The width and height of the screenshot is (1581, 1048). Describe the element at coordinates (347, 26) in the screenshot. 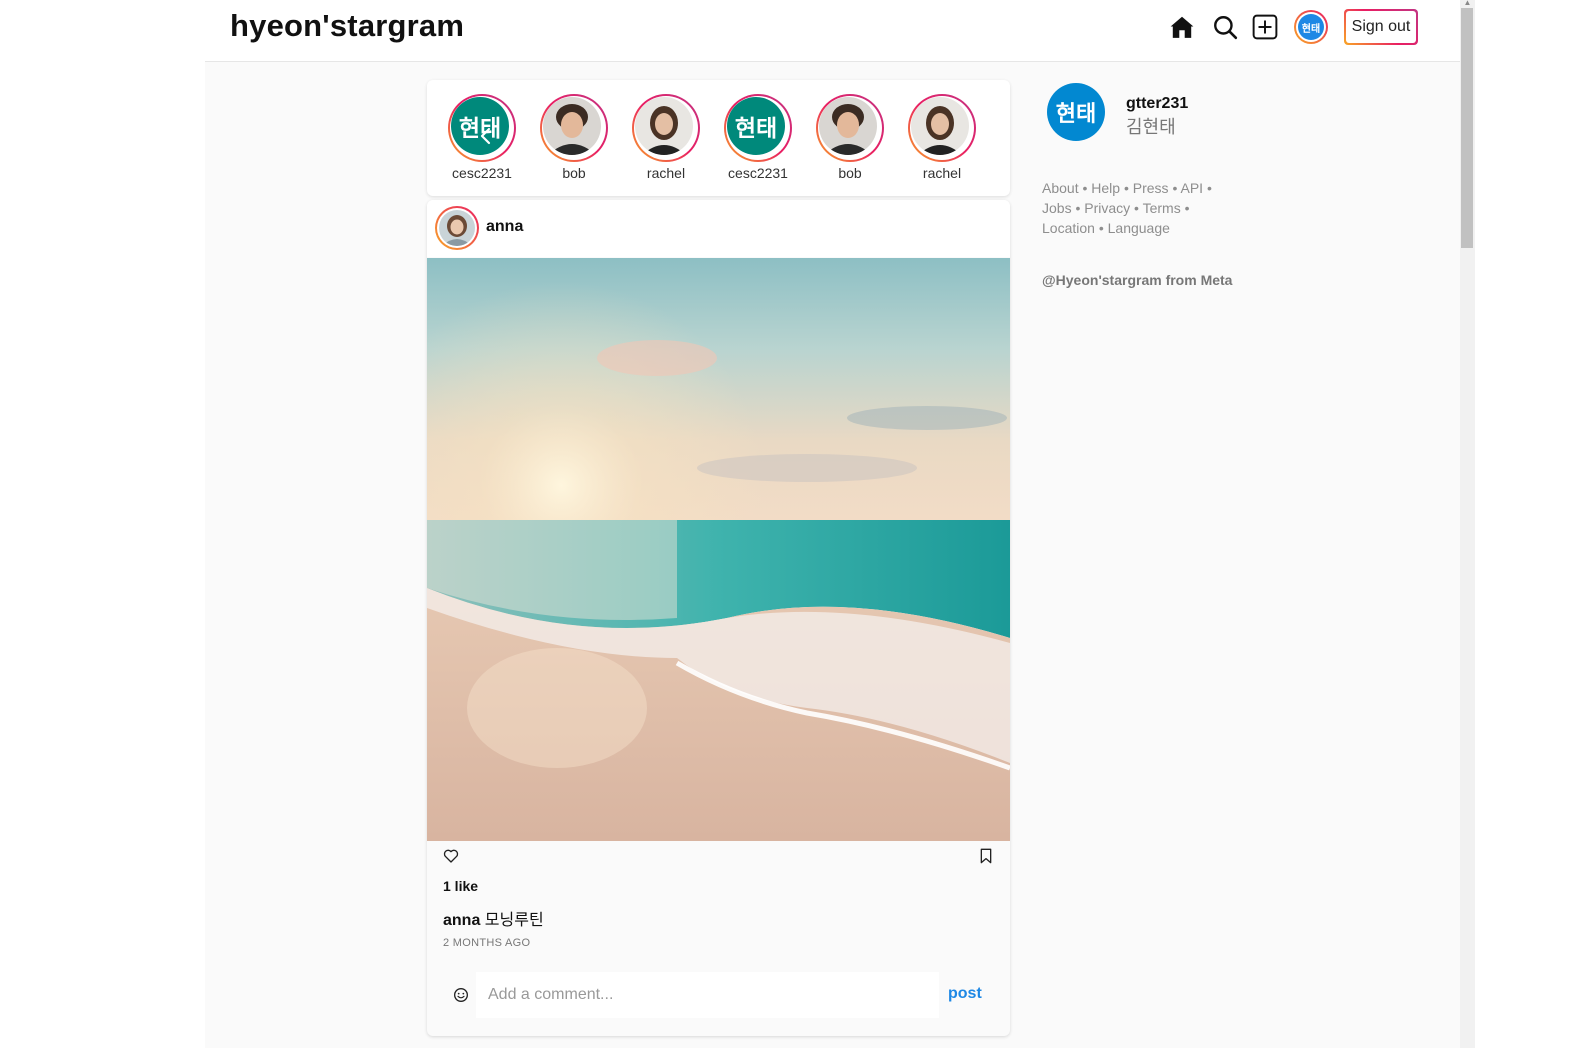

I see `app-logo: hyeon'stargram` at that location.